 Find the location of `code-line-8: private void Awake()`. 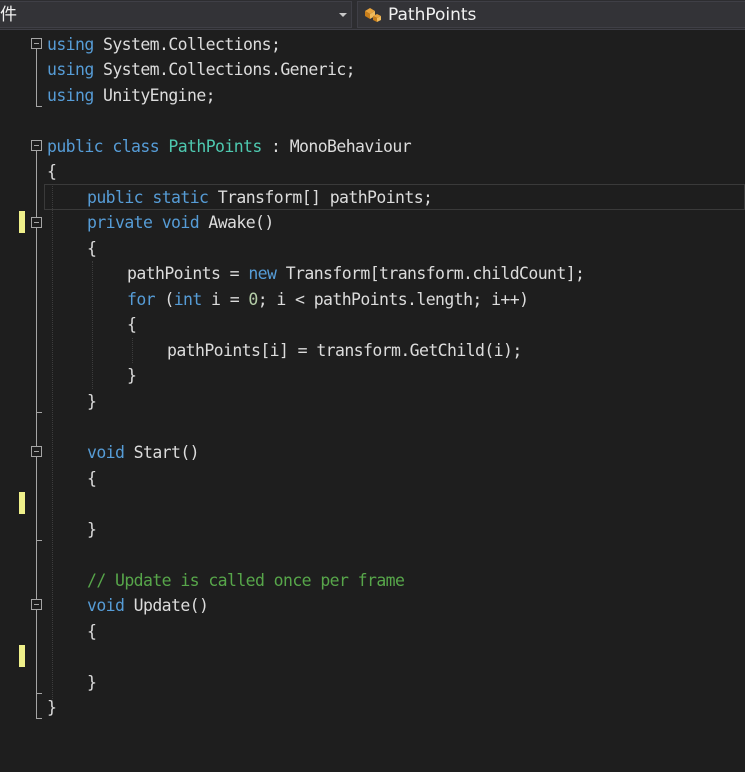

code-line-8: private void Awake() is located at coordinates (180, 222).